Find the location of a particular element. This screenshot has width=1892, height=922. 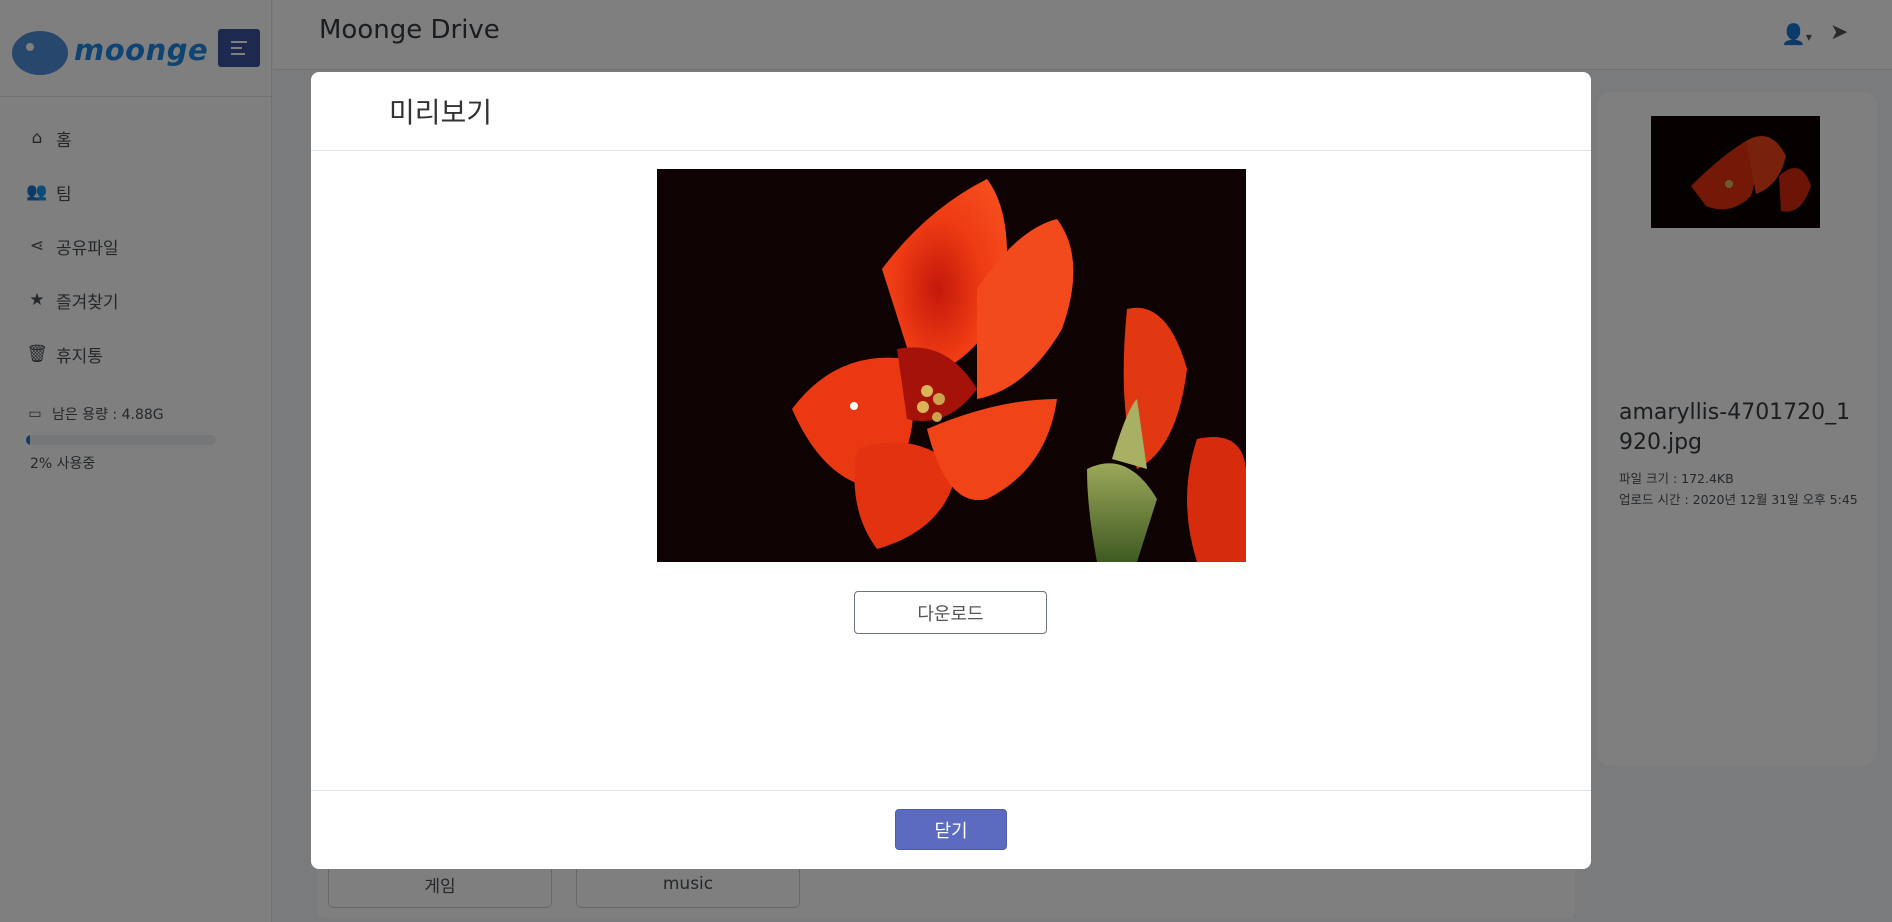

preview-image is located at coordinates (951, 365).